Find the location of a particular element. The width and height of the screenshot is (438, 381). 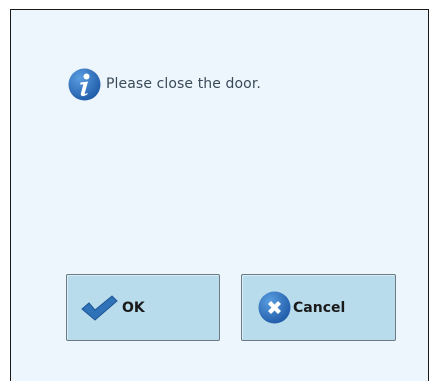

message-row: Please close the door. is located at coordinates (164, 84).